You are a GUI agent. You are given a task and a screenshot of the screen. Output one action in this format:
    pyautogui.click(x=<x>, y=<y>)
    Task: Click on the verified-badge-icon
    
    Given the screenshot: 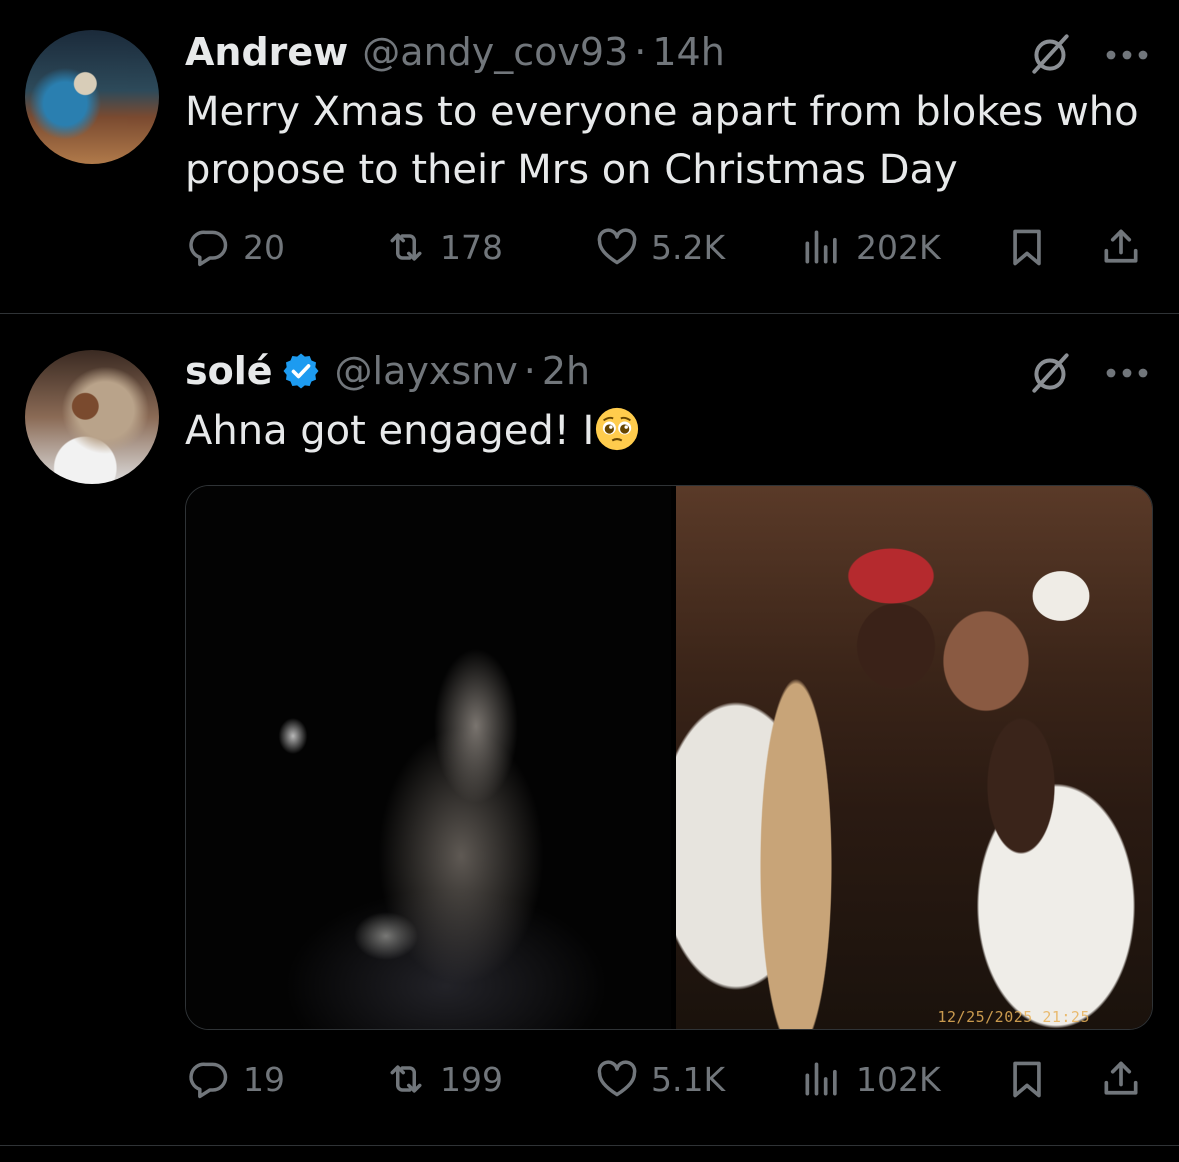 What is the action you would take?
    pyautogui.click(x=301, y=371)
    